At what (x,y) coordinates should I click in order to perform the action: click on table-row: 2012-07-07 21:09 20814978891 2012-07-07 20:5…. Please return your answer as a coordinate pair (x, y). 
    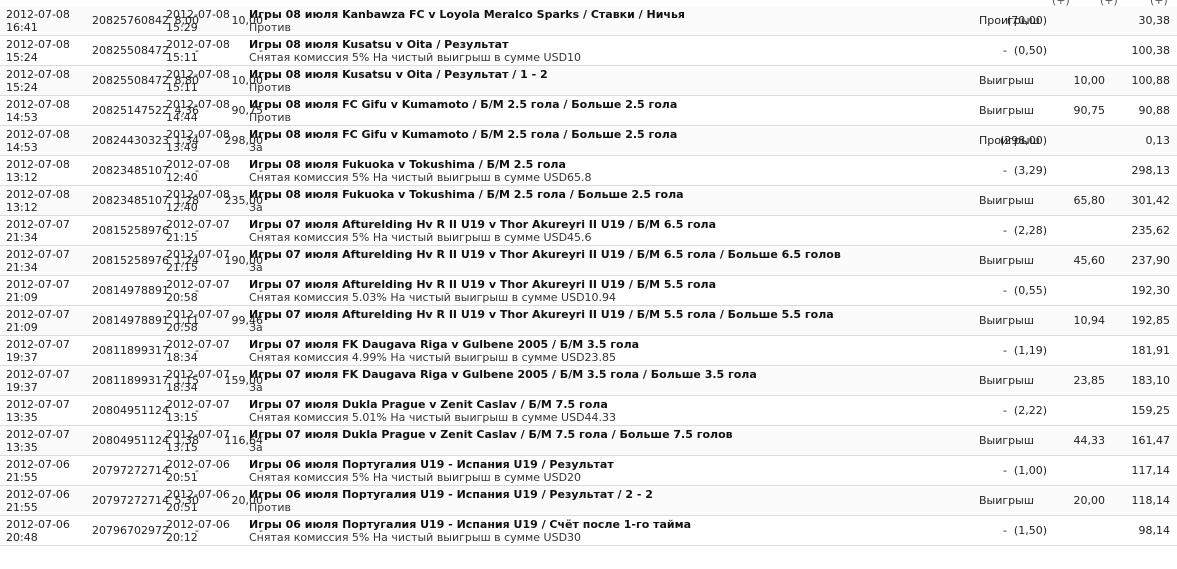
    Looking at the image, I should click on (588, 321).